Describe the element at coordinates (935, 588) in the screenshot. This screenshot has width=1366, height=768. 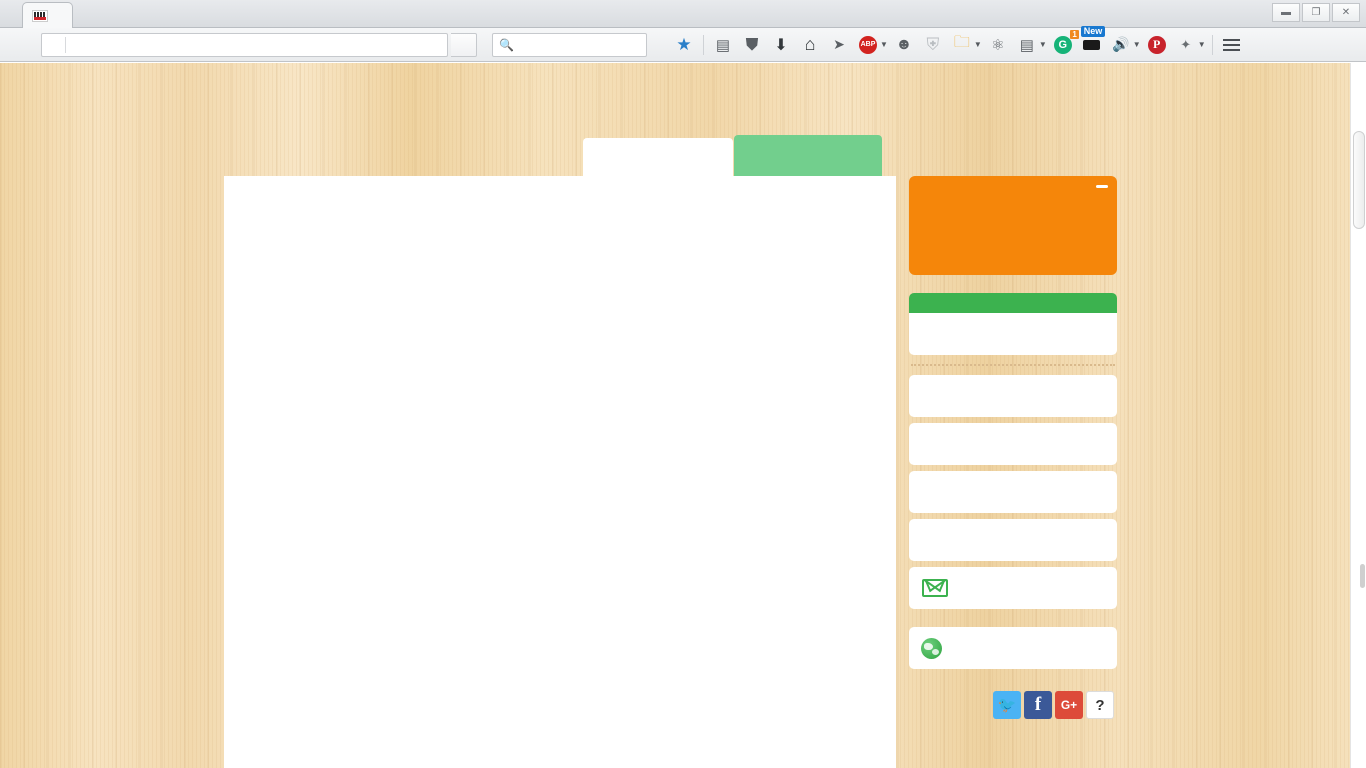
I see `mail-icon` at that location.